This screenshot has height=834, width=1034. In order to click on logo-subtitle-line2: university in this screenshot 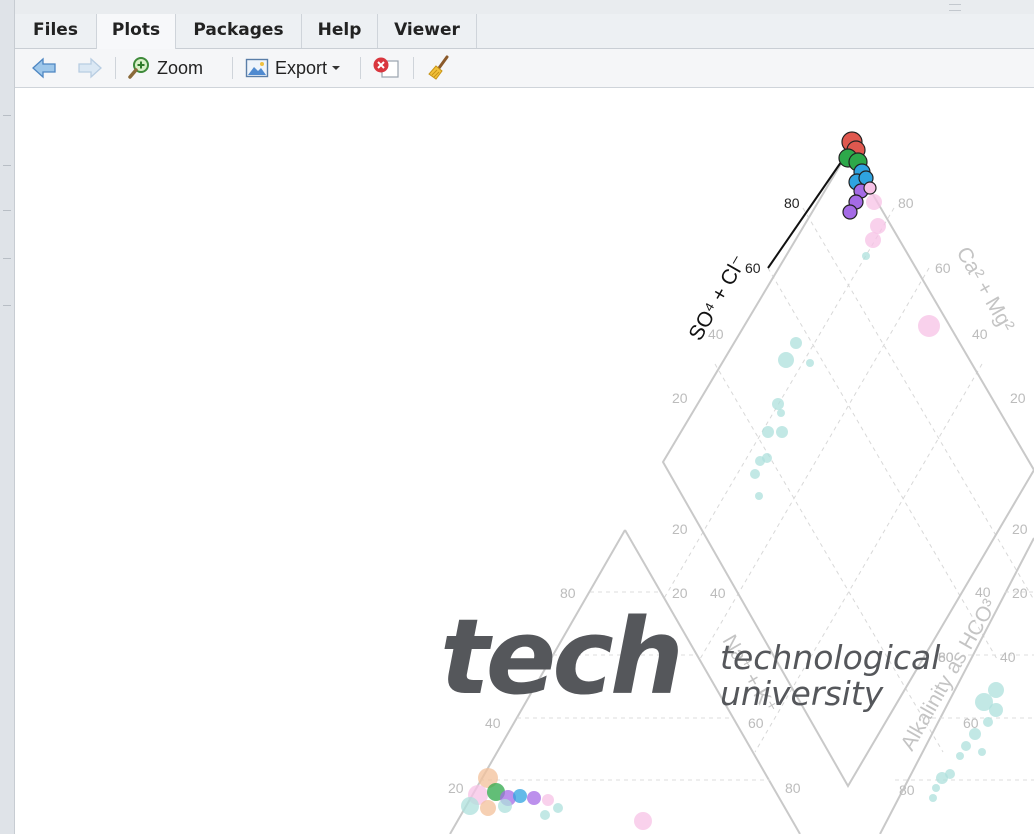, I will do `click(802, 693)`.